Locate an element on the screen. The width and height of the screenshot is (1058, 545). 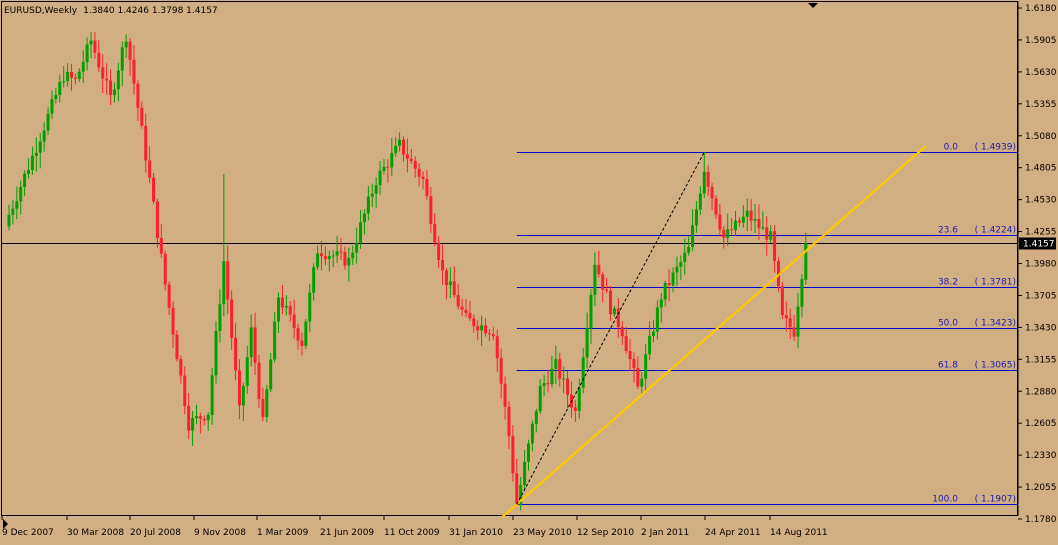
y-tick-label: 1.1780 is located at coordinates (1041, 520).